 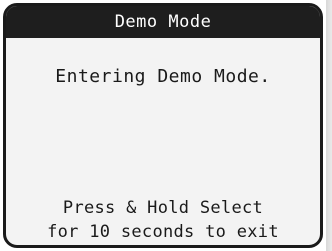 What do you see at coordinates (163, 232) in the screenshot?
I see `instruction-line-2: for 10 seconds to exit` at bounding box center [163, 232].